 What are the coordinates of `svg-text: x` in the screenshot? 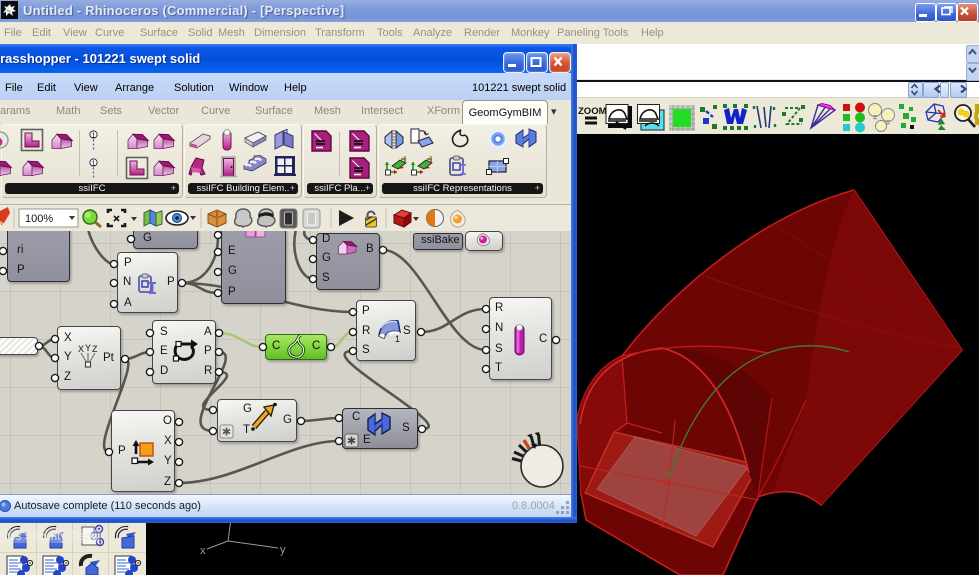 It's located at (203, 551).